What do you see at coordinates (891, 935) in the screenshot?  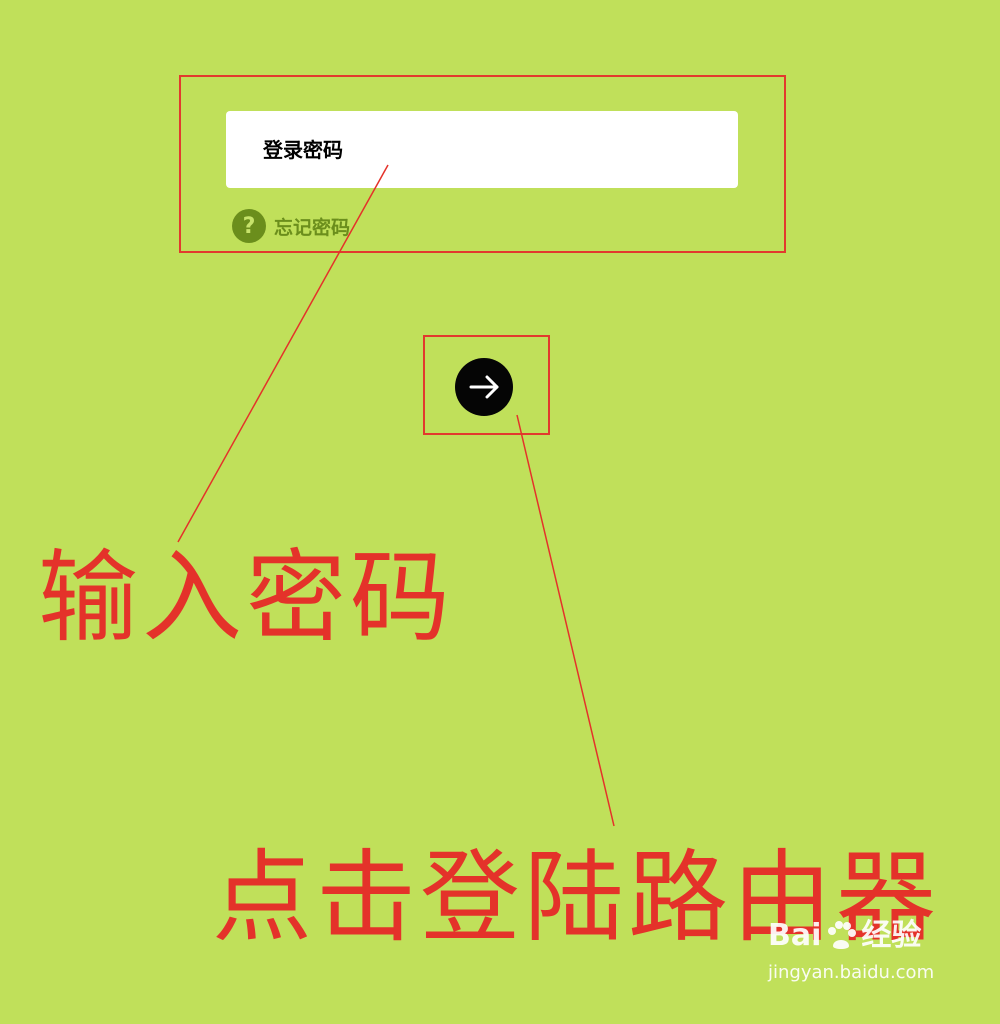 I see `watermark-brand-right: 经验` at bounding box center [891, 935].